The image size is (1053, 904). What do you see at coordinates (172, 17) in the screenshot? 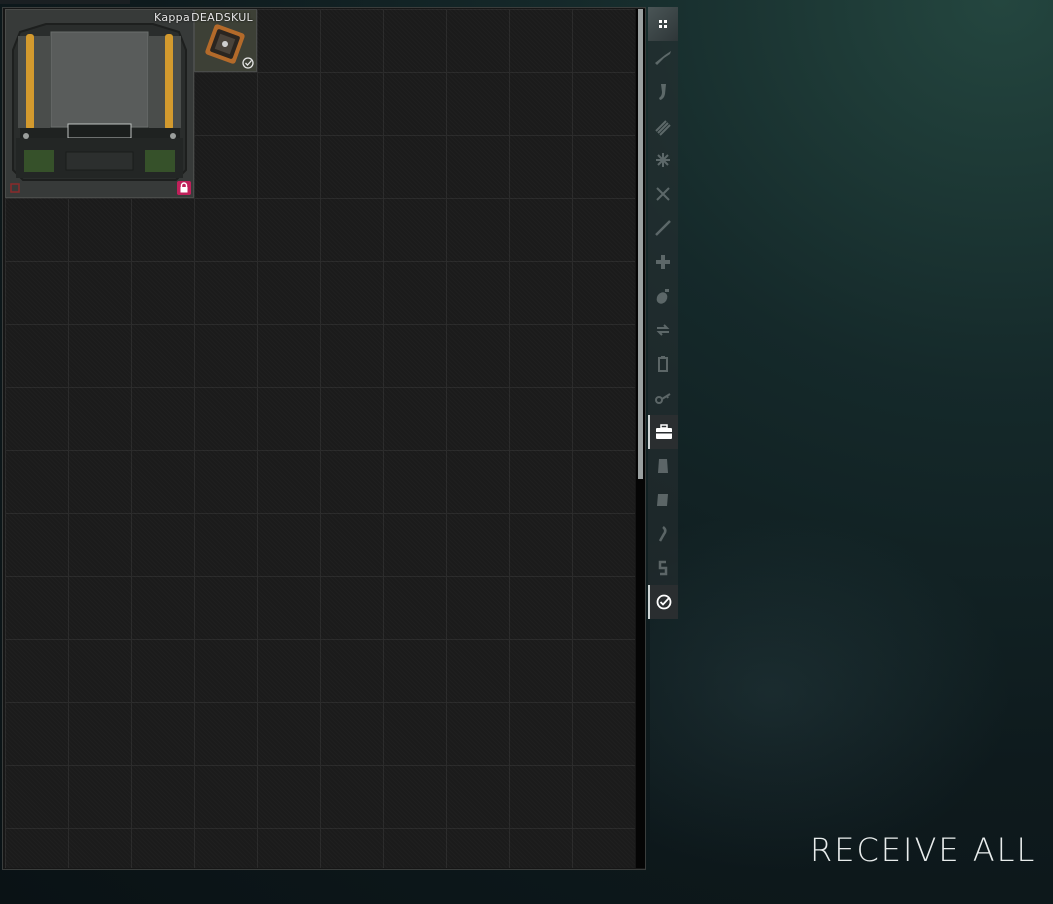
I see `kappa-item-label: Kappa` at bounding box center [172, 17].